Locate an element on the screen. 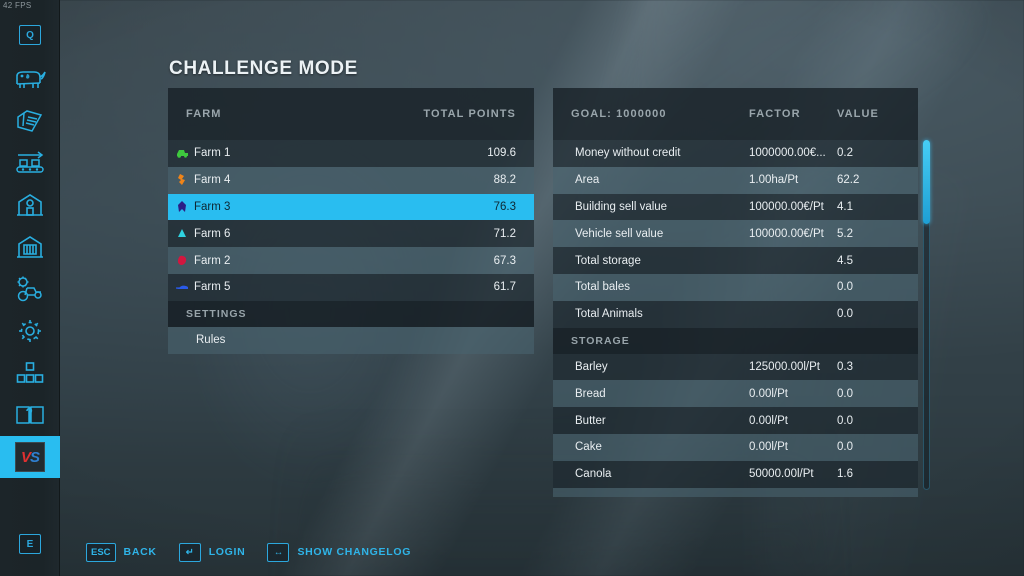  documents-icon is located at coordinates (30, 121).